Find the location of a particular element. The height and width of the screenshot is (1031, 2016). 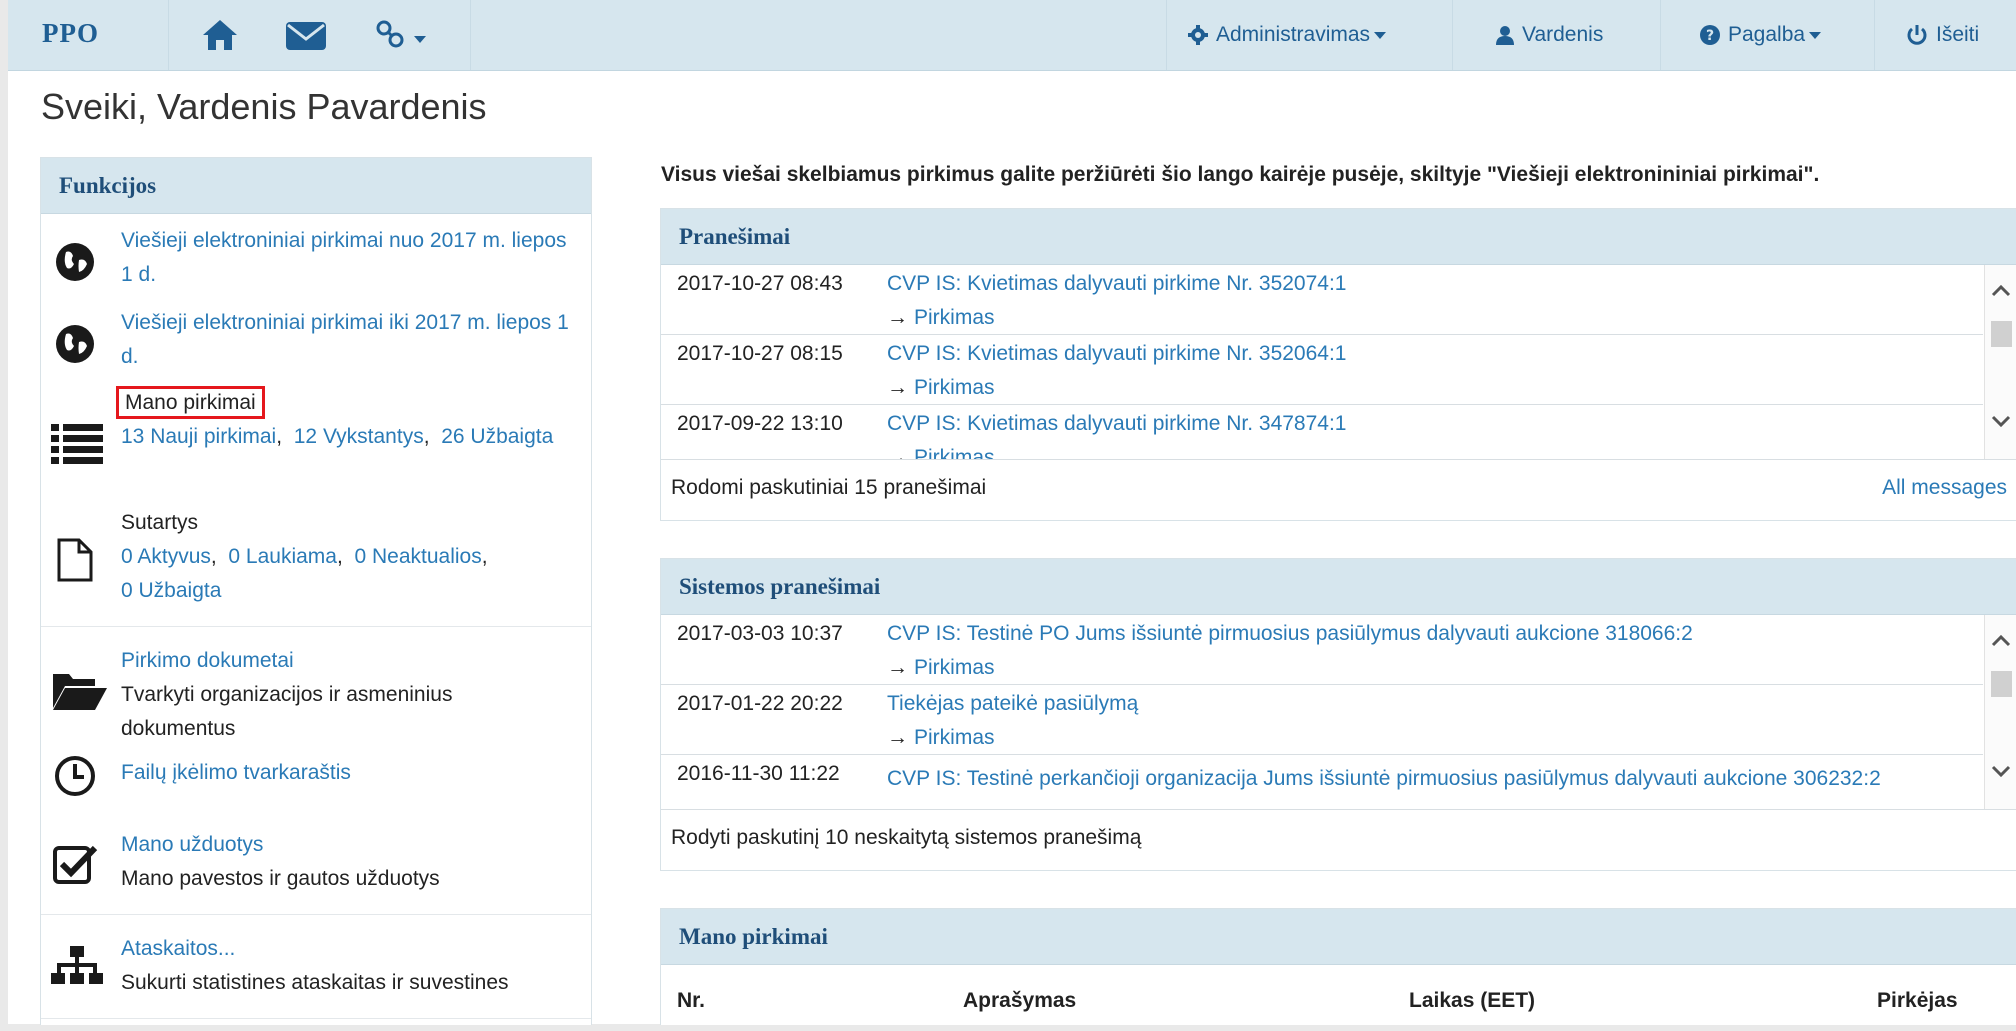

gear-icon is located at coordinates (1198, 35).